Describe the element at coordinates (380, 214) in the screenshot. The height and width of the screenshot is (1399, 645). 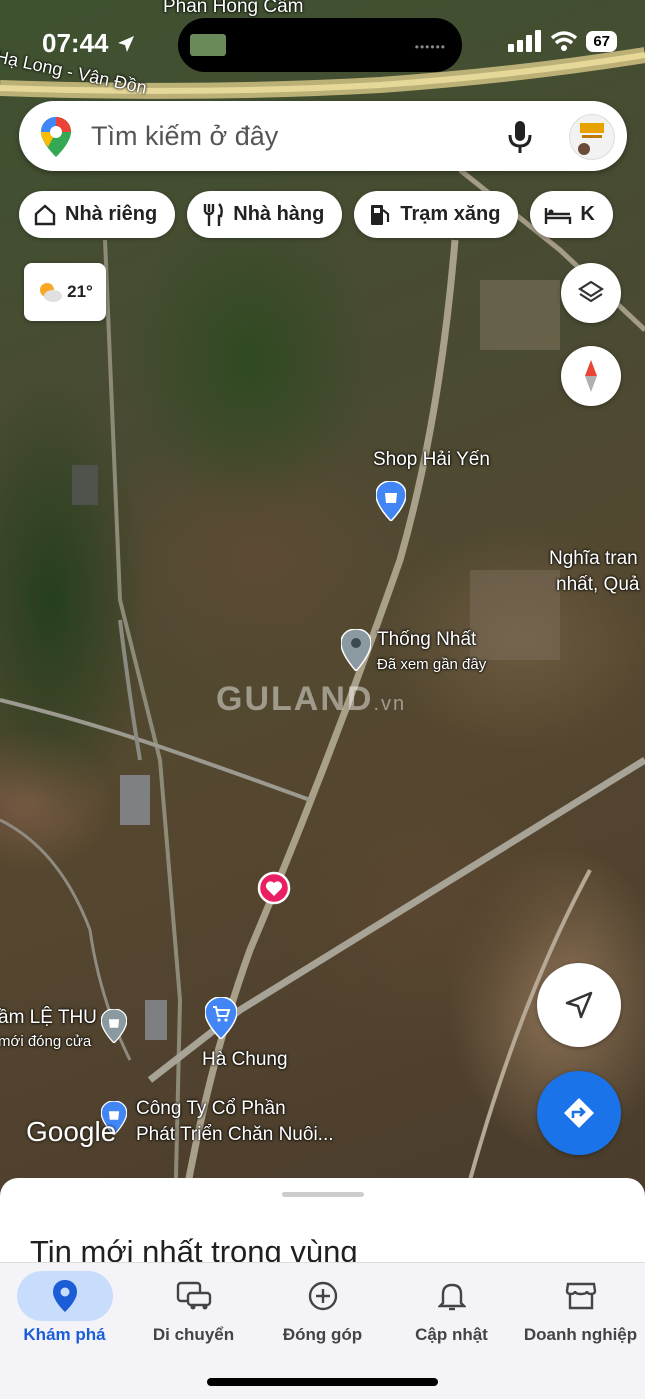
I see `gas-station-icon` at that location.